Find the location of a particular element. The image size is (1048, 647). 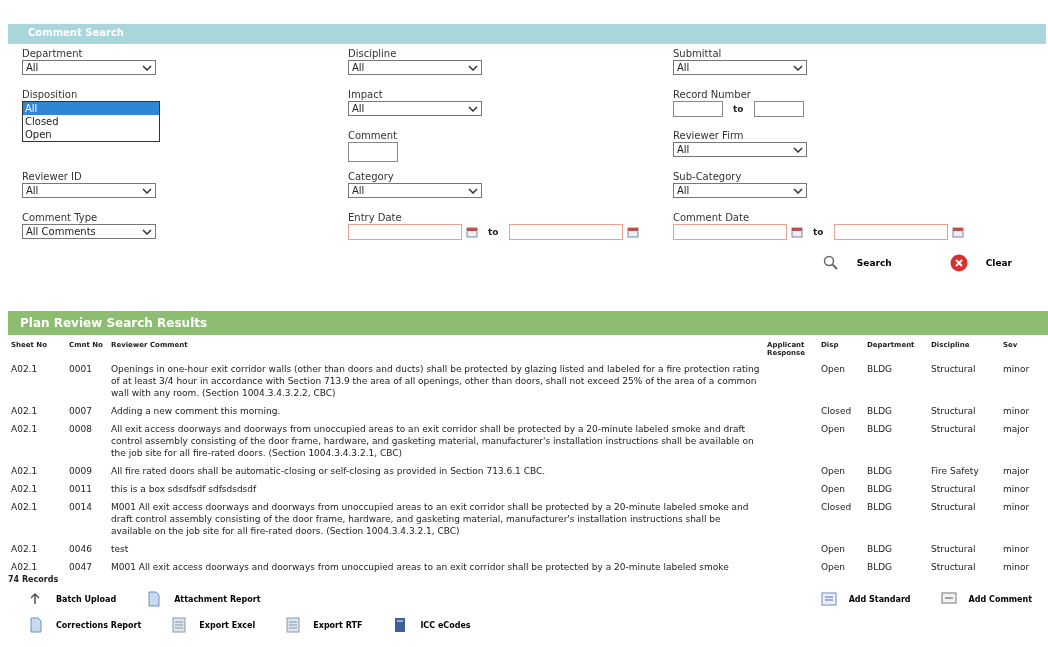

table-cell-text: major is located at coordinates (1016, 429).